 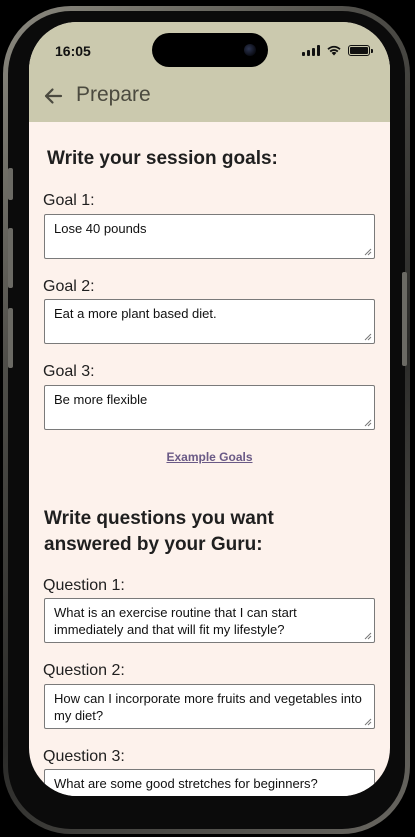 I want to click on goal-2-input: Eat a more plant based diet., so click(x=209, y=321).